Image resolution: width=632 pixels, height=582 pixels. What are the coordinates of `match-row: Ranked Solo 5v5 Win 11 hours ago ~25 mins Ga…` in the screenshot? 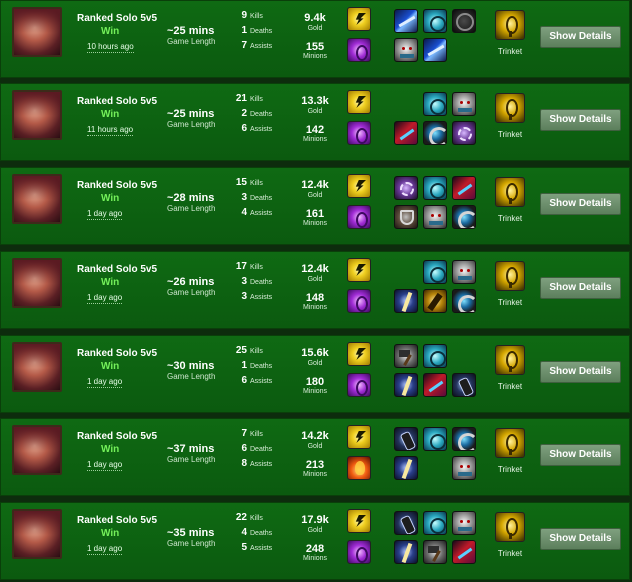 It's located at (315, 122).